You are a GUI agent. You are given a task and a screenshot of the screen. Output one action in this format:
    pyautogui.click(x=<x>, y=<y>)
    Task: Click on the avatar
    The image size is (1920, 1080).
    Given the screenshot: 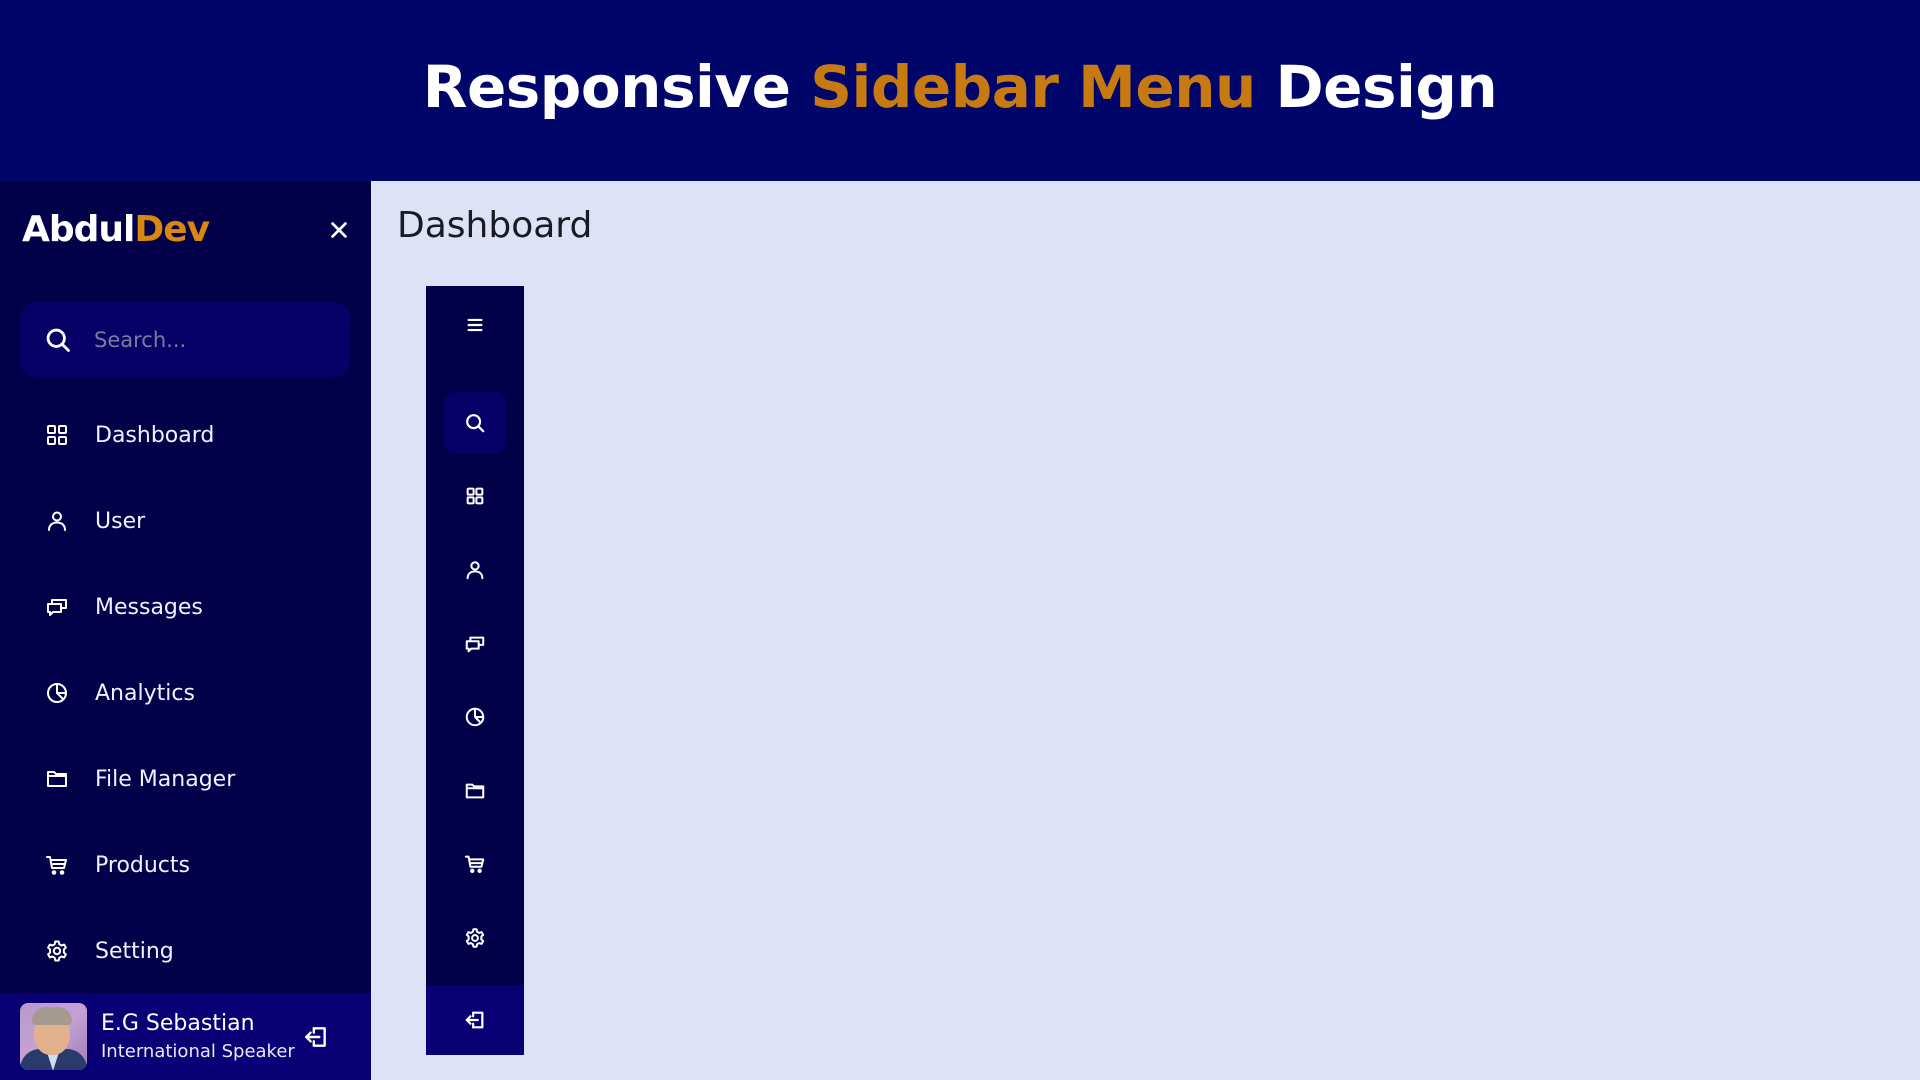 What is the action you would take?
    pyautogui.click(x=53, y=1036)
    